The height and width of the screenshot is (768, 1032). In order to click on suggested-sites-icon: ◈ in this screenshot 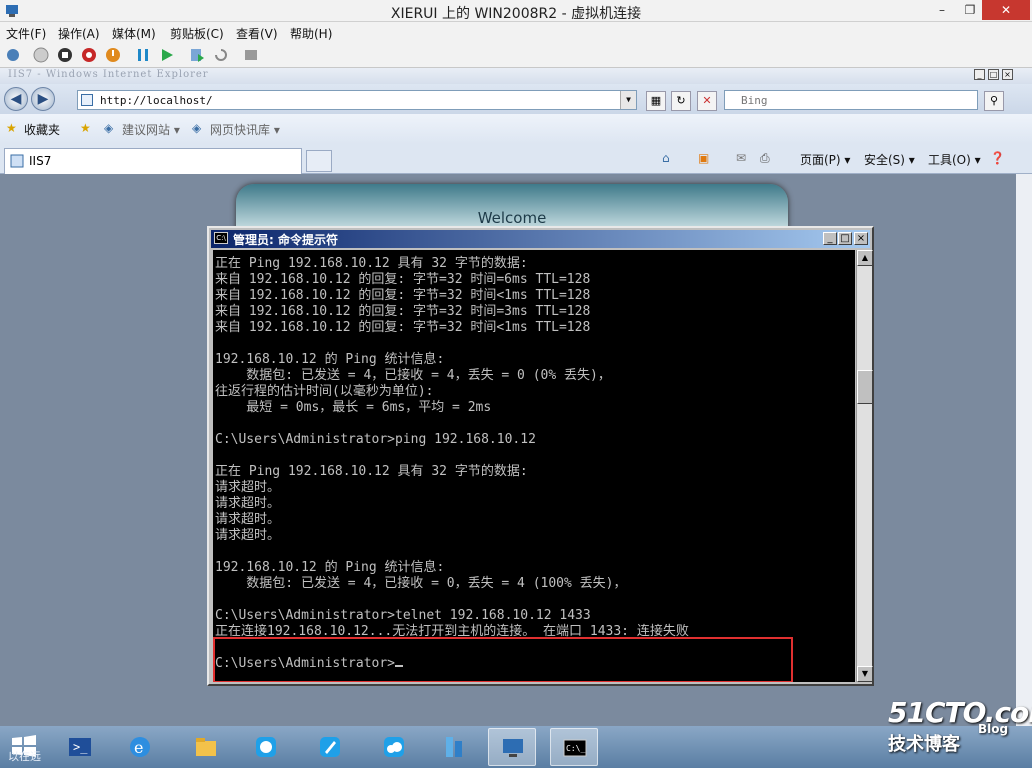, I will do `click(109, 128)`.